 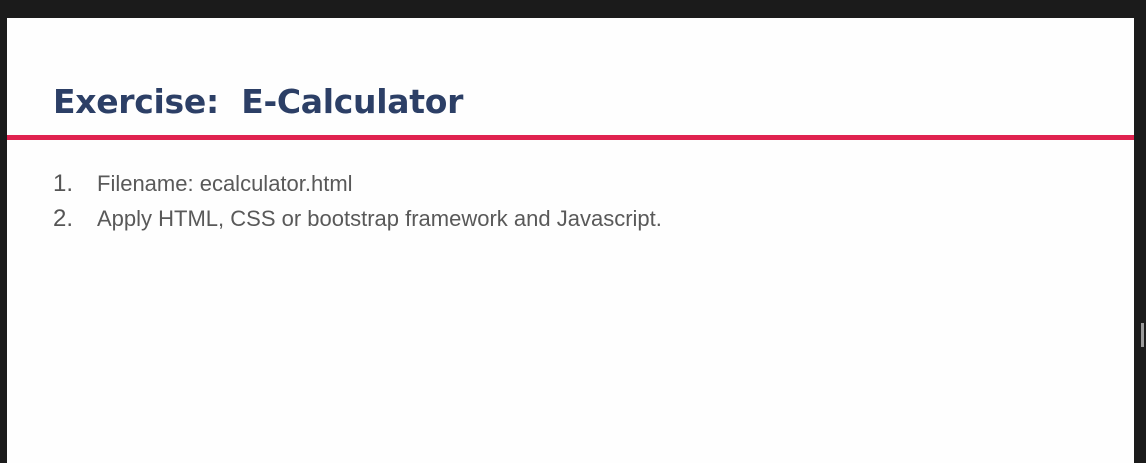 I want to click on list-item-text: Filename: ecalculator.html, so click(x=225, y=183).